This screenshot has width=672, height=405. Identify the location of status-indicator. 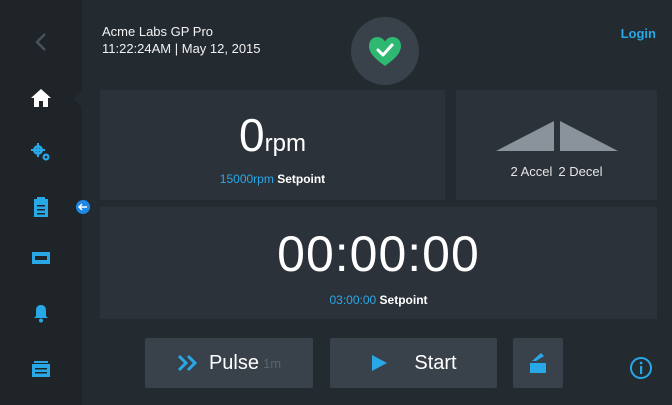
(385, 51).